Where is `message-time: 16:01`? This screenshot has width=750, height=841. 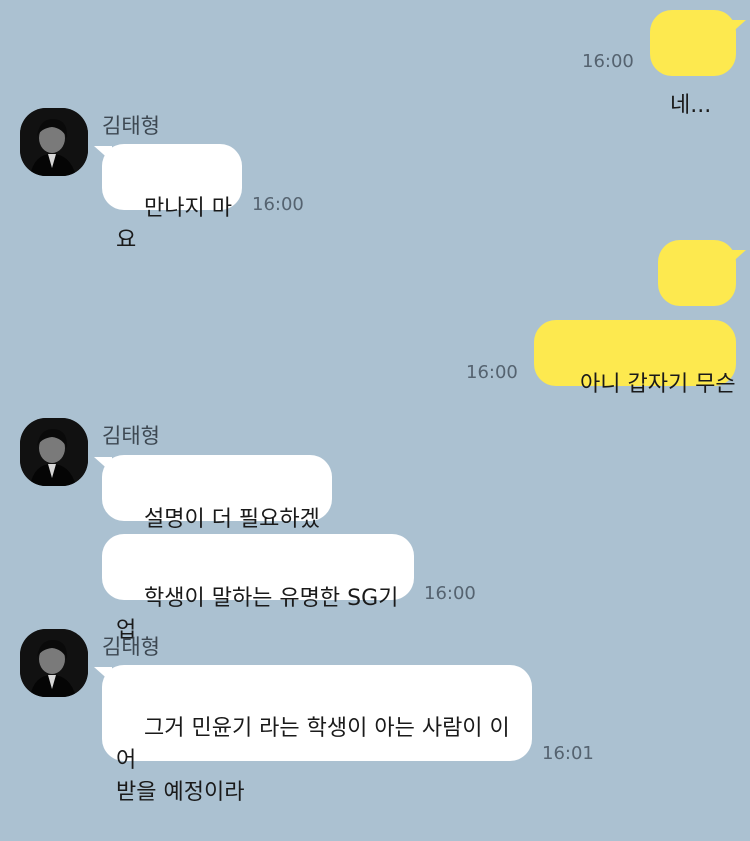 message-time: 16:01 is located at coordinates (568, 753).